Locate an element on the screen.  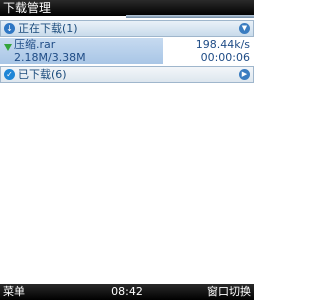
chevron-down-icon: ▼ is located at coordinates (244, 28).